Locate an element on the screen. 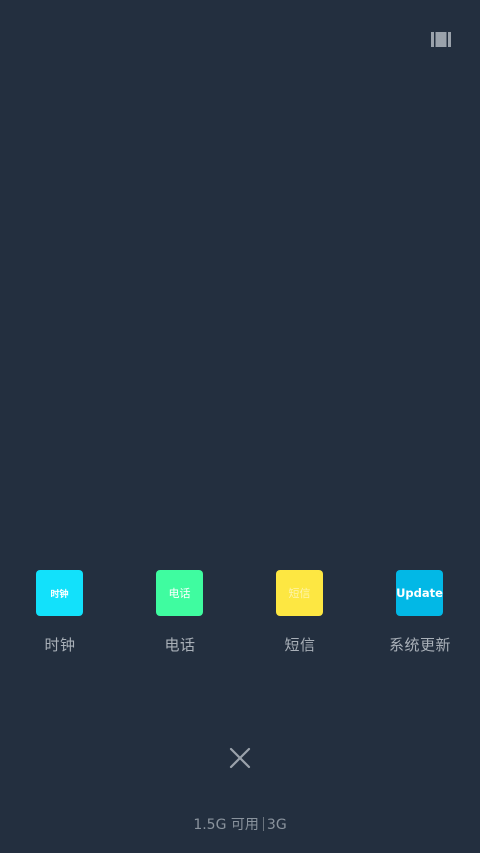 Image resolution: width=480 pixels, height=853 pixels. app-messages: 短信 短信 is located at coordinates (300, 616).